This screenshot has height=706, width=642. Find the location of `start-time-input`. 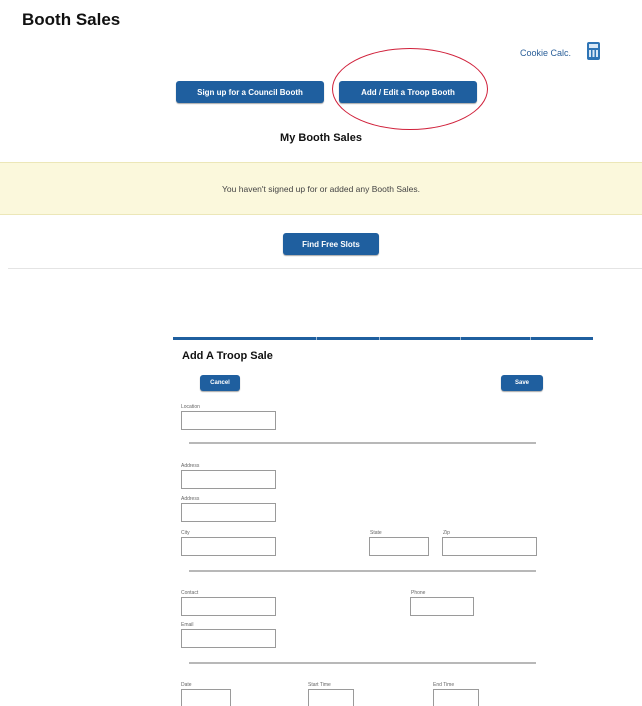

start-time-input is located at coordinates (331, 697).